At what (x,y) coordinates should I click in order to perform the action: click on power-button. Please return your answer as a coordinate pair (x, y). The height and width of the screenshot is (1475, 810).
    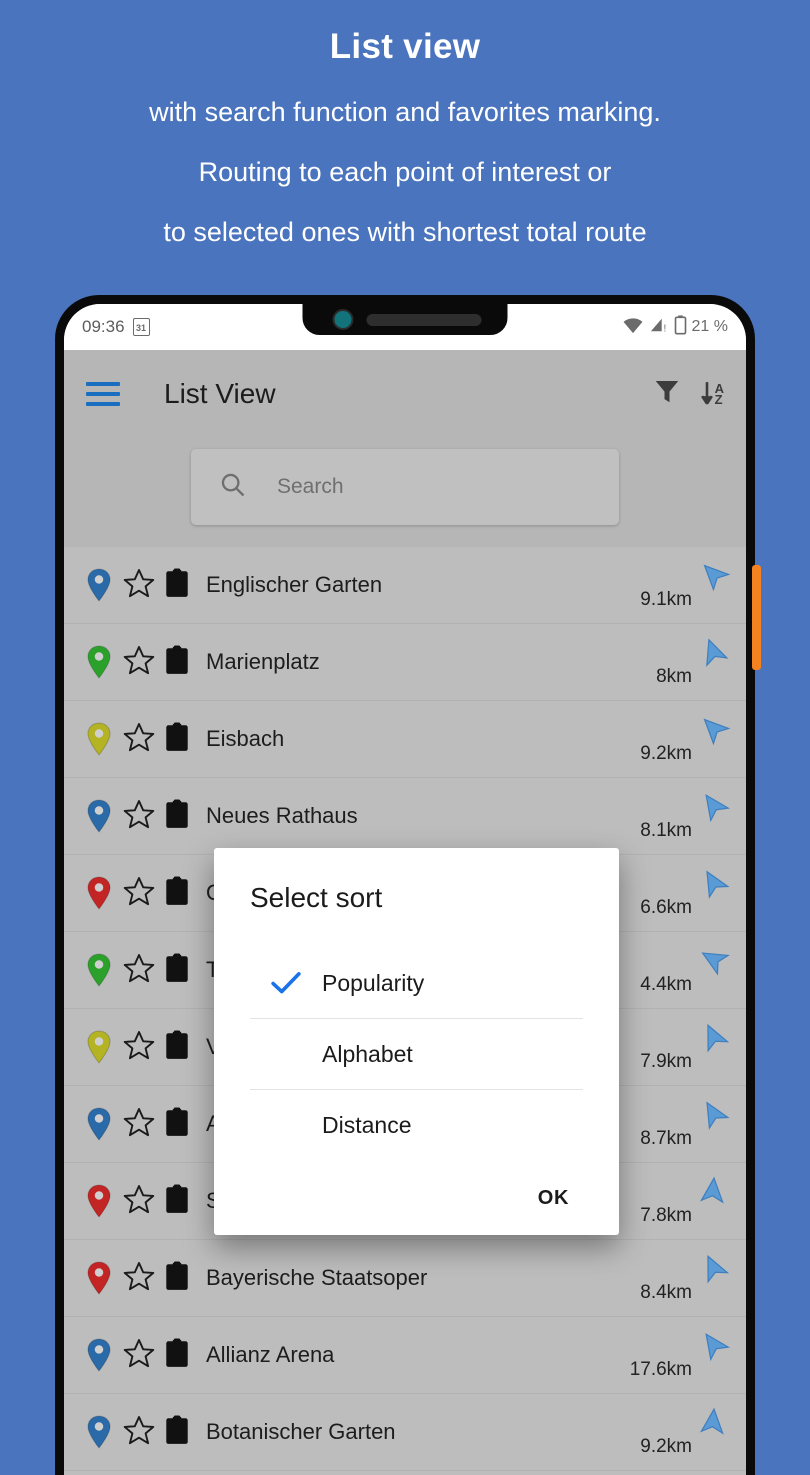
    Looking at the image, I should click on (756, 617).